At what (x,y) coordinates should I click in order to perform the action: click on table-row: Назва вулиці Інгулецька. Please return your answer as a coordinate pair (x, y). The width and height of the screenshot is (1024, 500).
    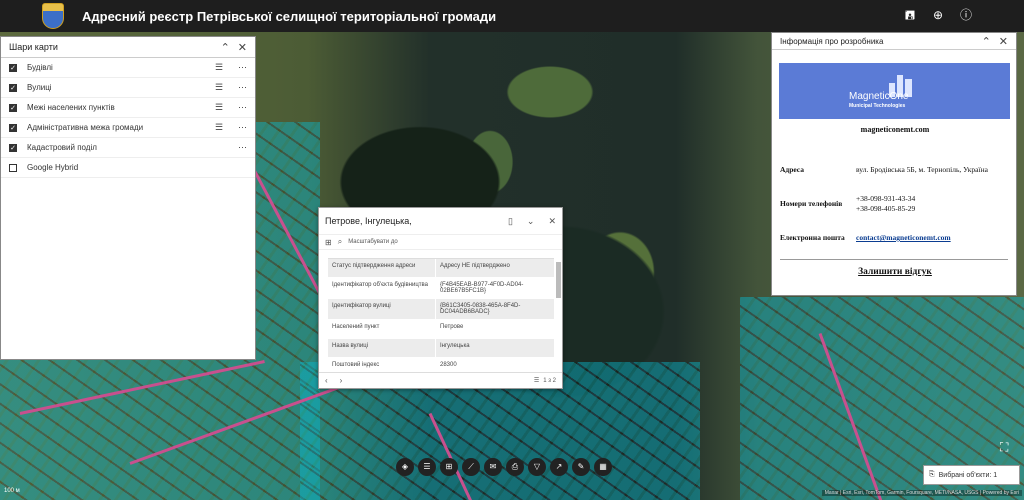
    Looking at the image, I should click on (441, 348).